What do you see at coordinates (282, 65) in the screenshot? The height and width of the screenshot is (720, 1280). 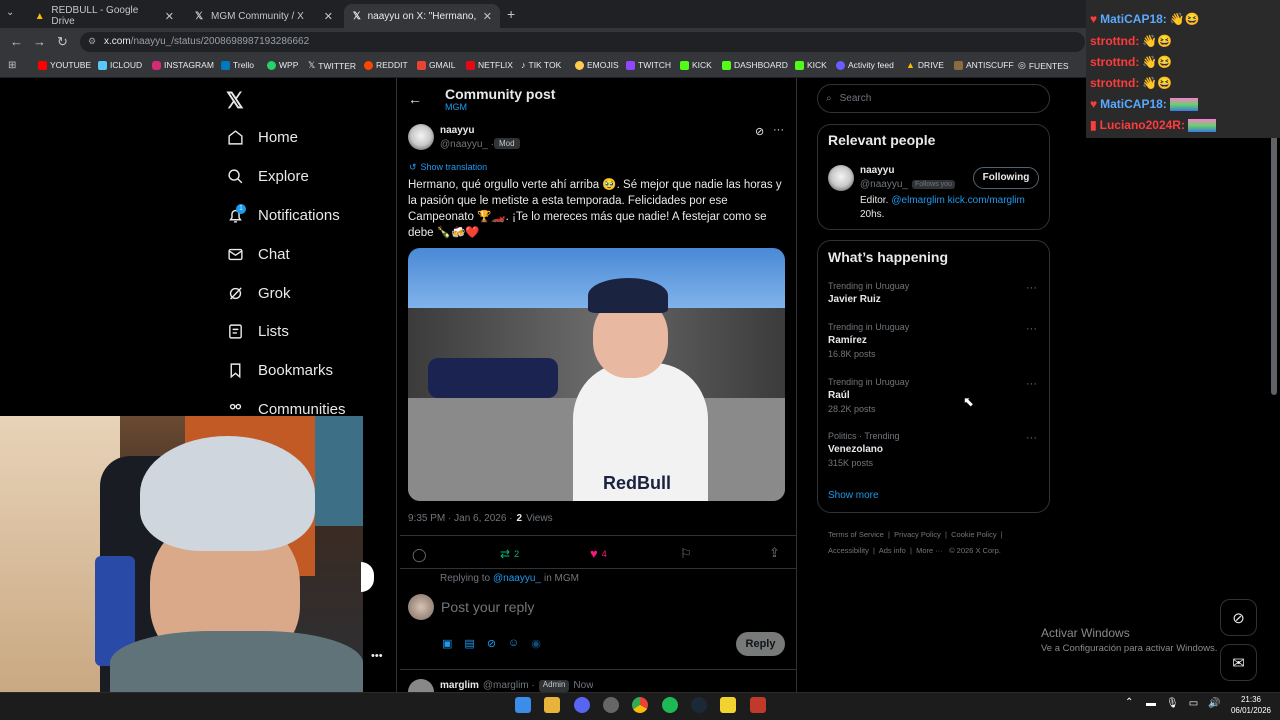 I see `bookmark-wpp: WPP` at bounding box center [282, 65].